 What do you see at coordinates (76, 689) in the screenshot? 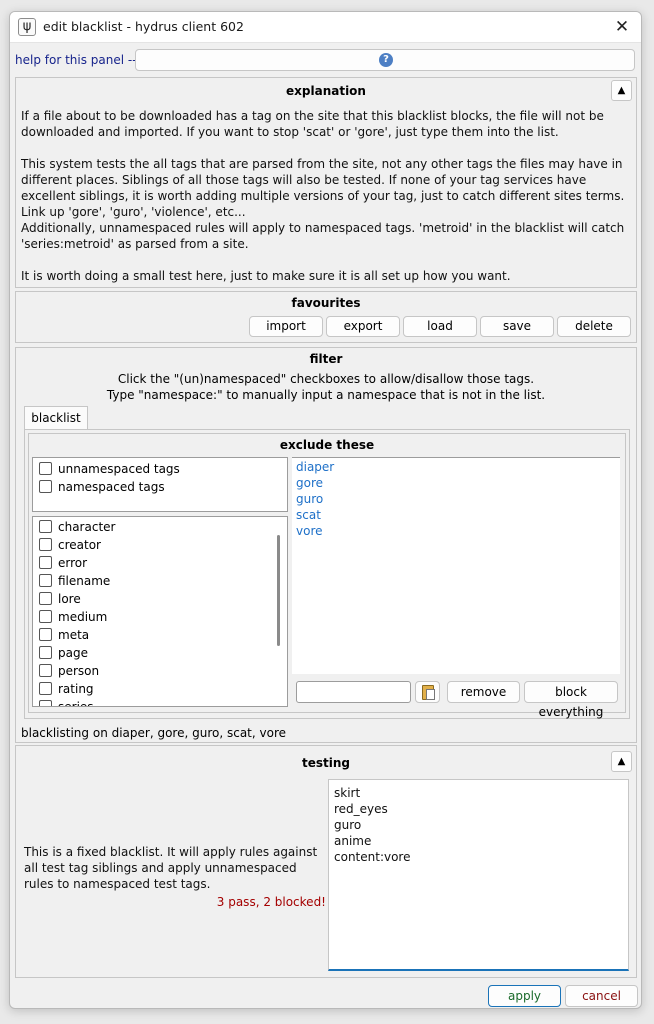
I see `namespace-label: rating` at bounding box center [76, 689].